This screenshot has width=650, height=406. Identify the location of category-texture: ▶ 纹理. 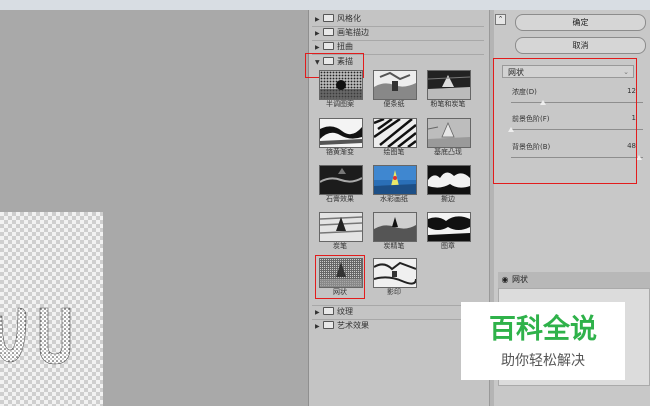
(334, 312).